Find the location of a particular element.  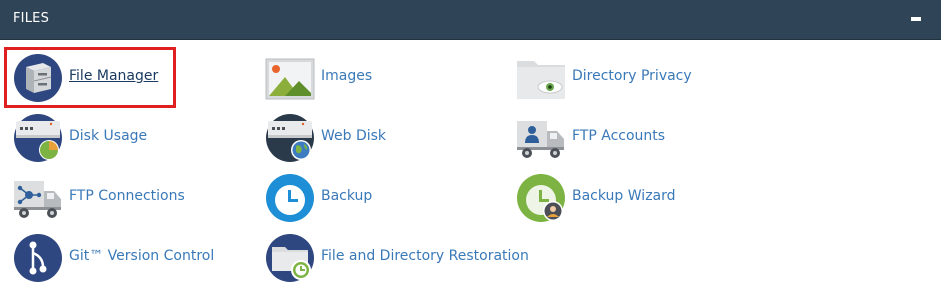

ftp-accounts-link: FTP Accounts is located at coordinates (616, 138).